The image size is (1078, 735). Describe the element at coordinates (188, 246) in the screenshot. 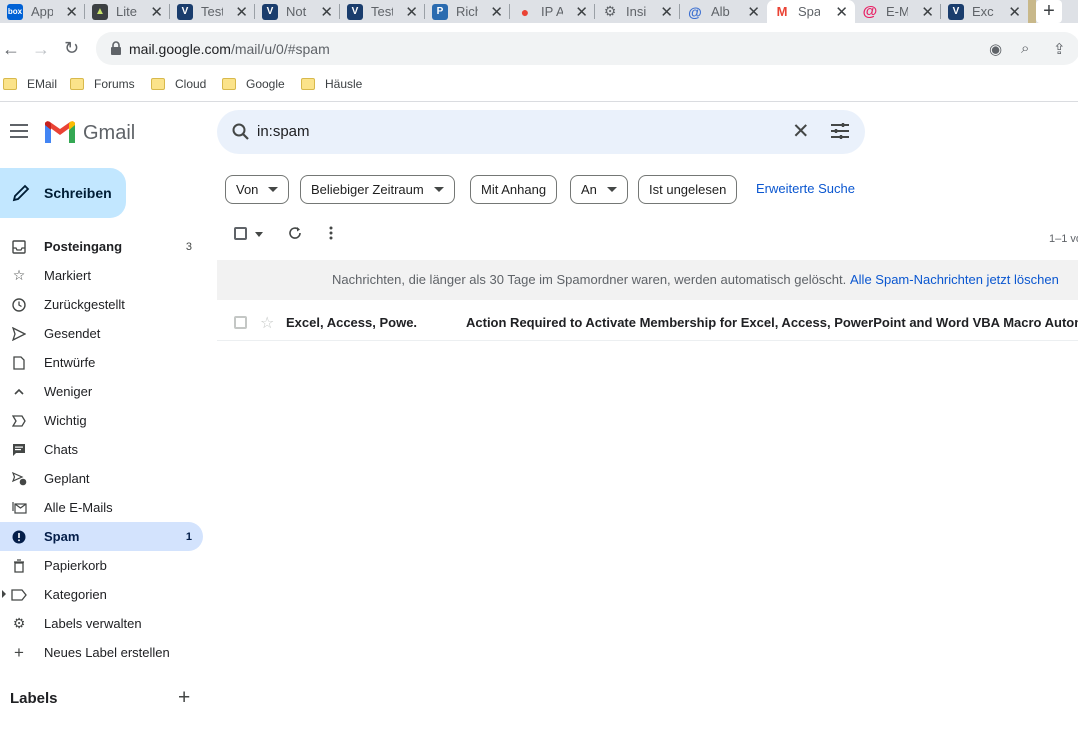

I see `unread-count: 3` at that location.